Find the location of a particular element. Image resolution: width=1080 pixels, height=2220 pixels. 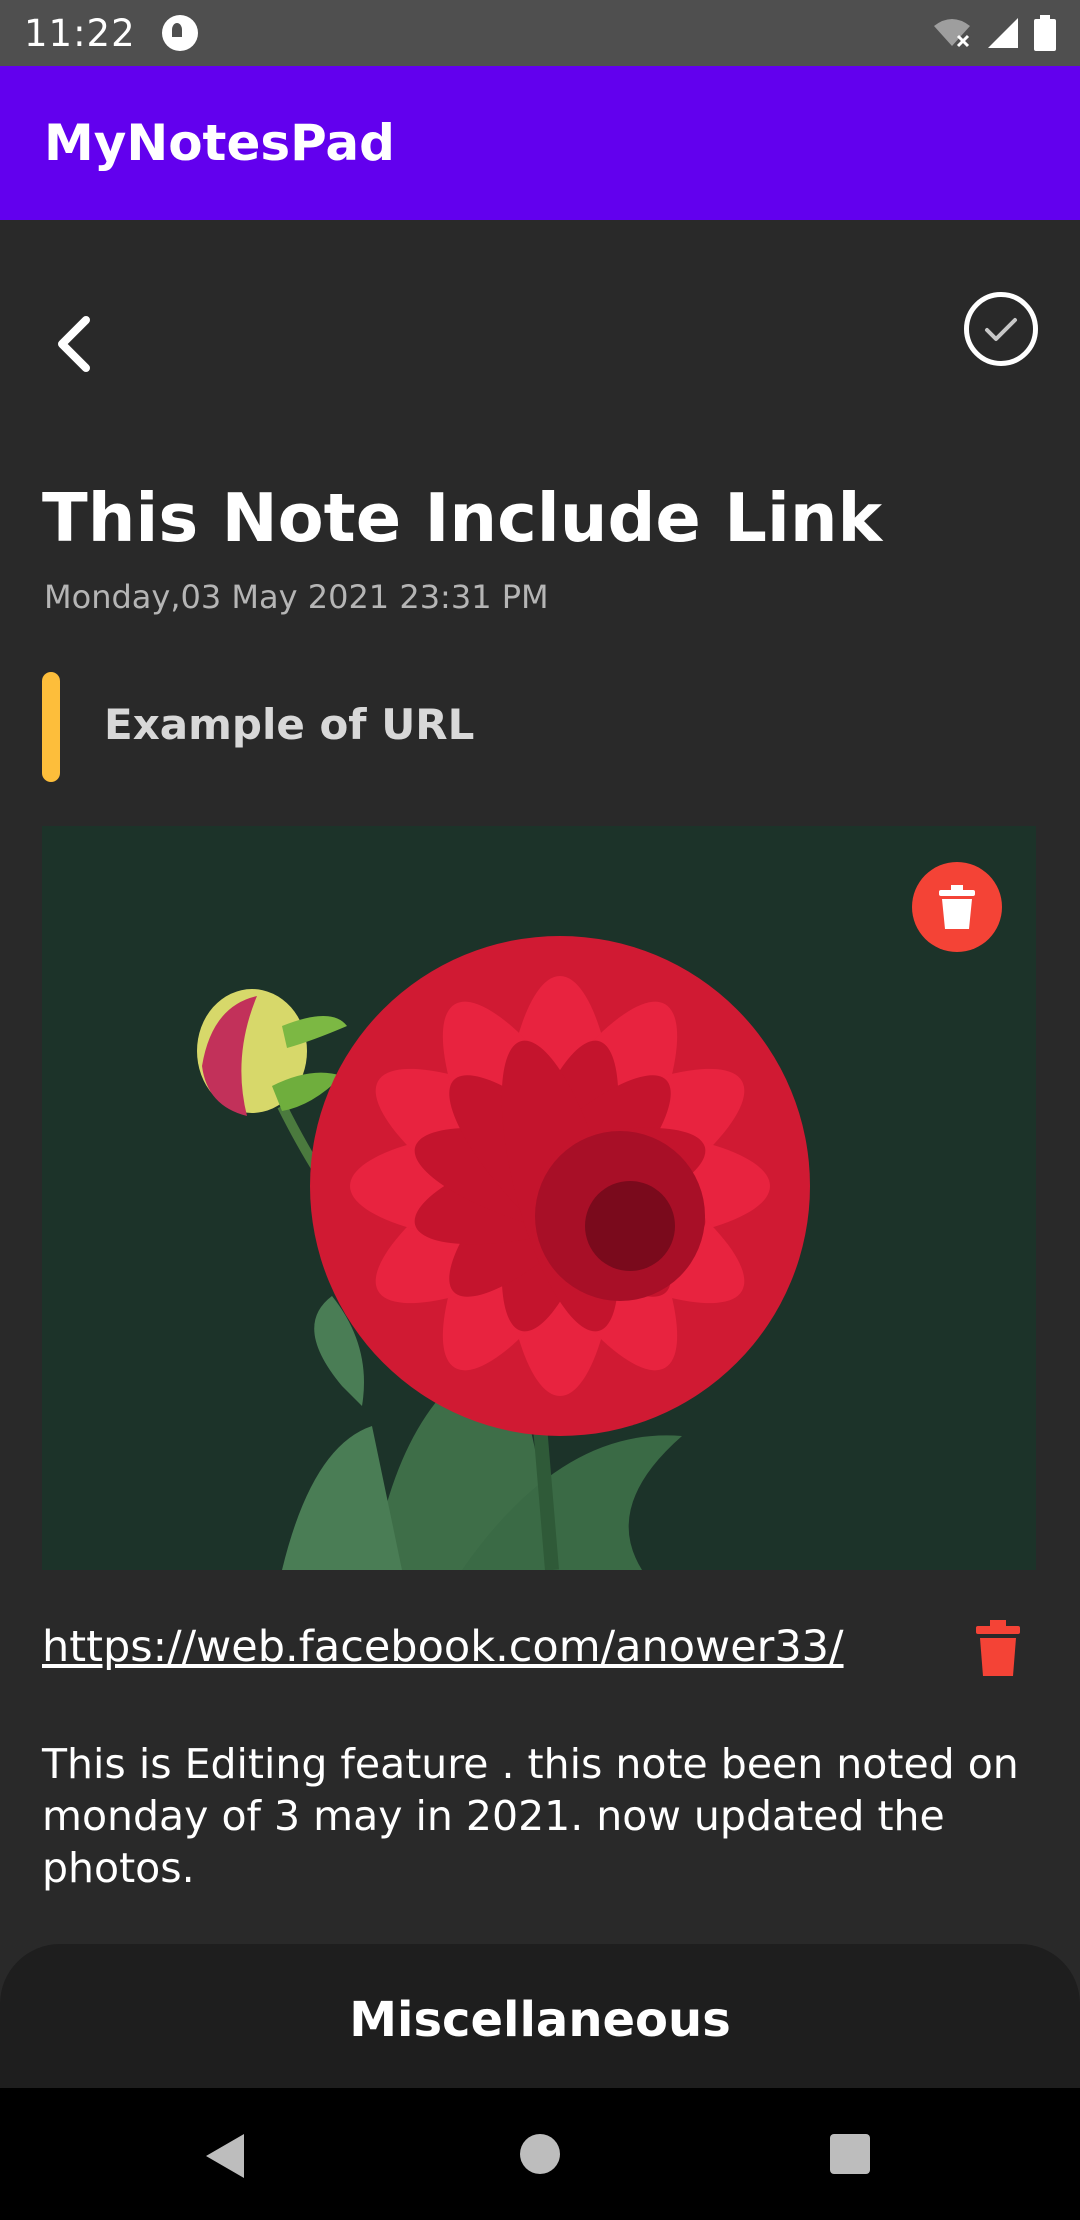

note-title-input: This Note Include Link is located at coordinates (542, 518).